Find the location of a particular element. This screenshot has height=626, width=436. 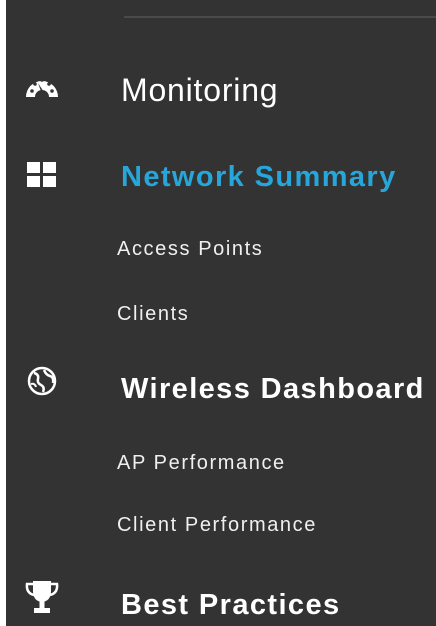

top-divider is located at coordinates (280, 17).